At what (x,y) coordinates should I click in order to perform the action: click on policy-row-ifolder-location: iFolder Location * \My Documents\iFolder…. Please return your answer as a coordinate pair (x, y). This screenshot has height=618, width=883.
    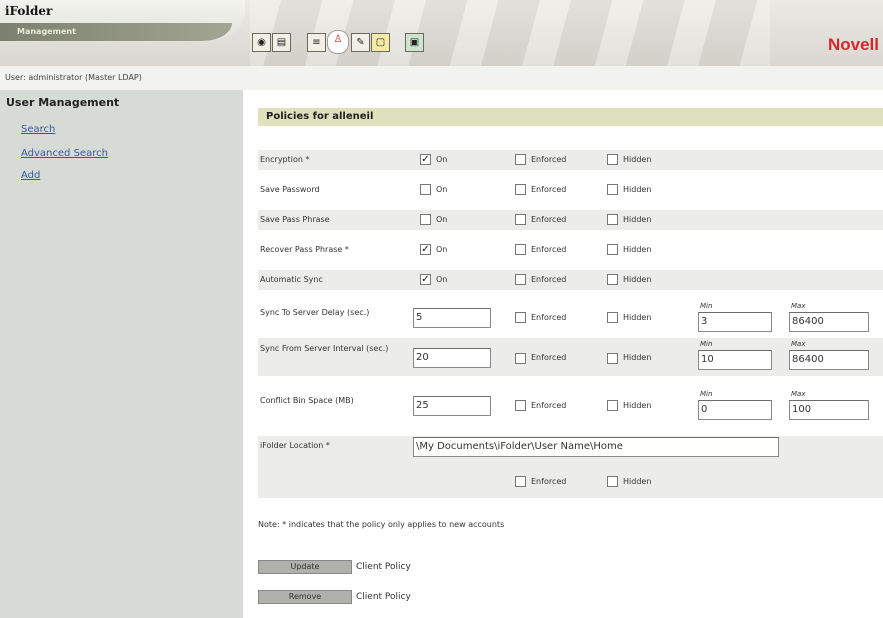
    Looking at the image, I should click on (570, 467).